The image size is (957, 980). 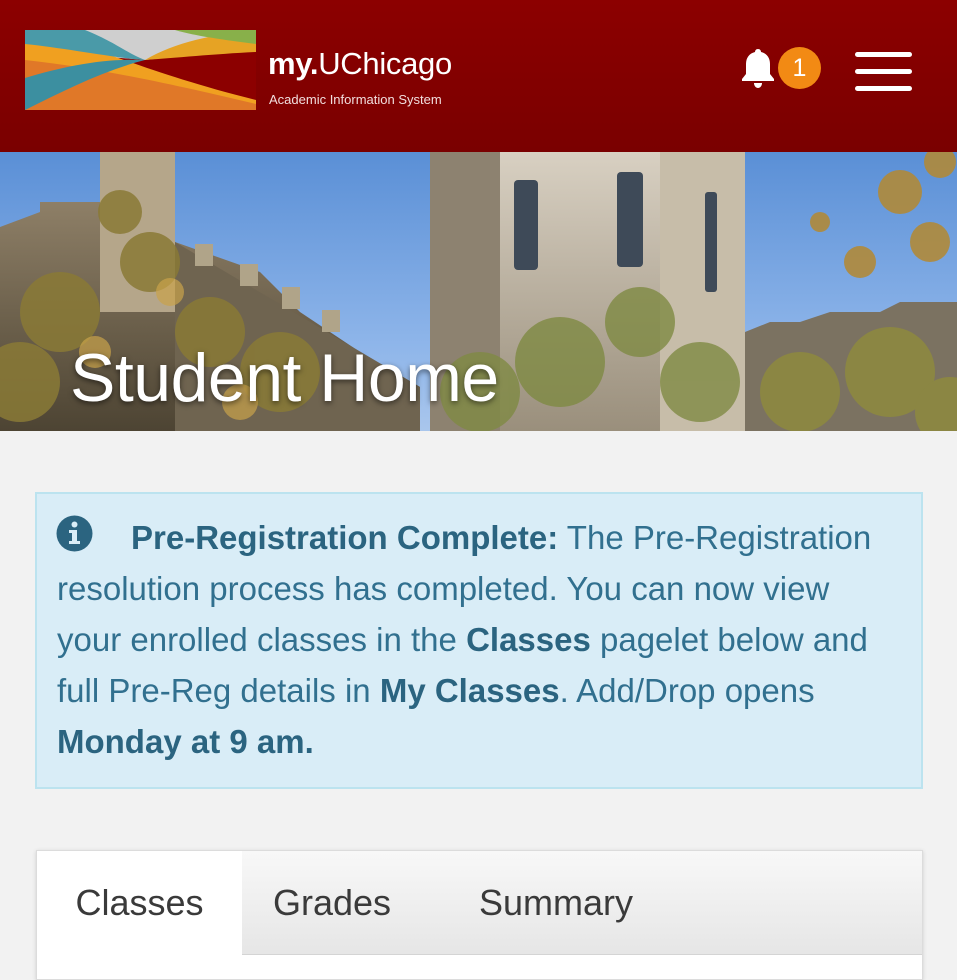 I want to click on brand-name: my.UChicago, so click(x=360, y=64).